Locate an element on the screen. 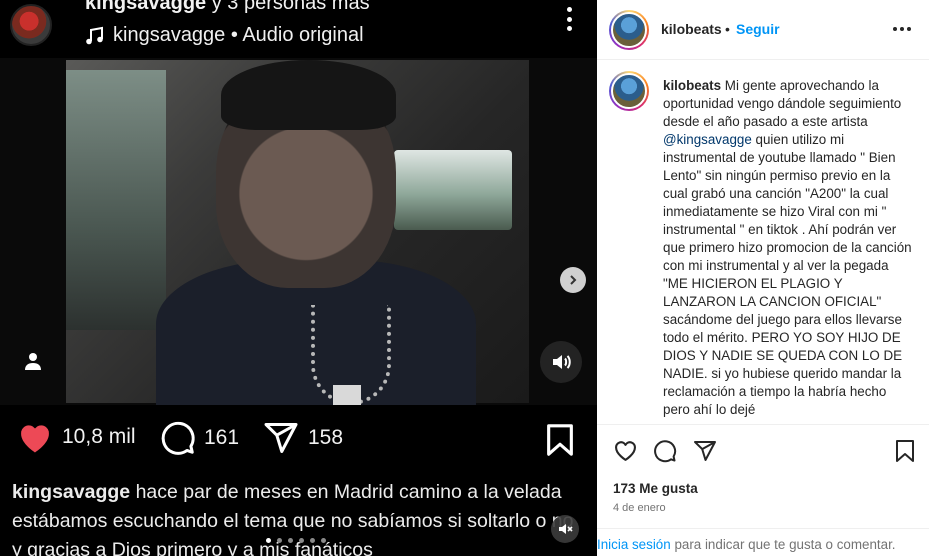  reel-owner-suffix: y 3 personas más is located at coordinates (291, 7).